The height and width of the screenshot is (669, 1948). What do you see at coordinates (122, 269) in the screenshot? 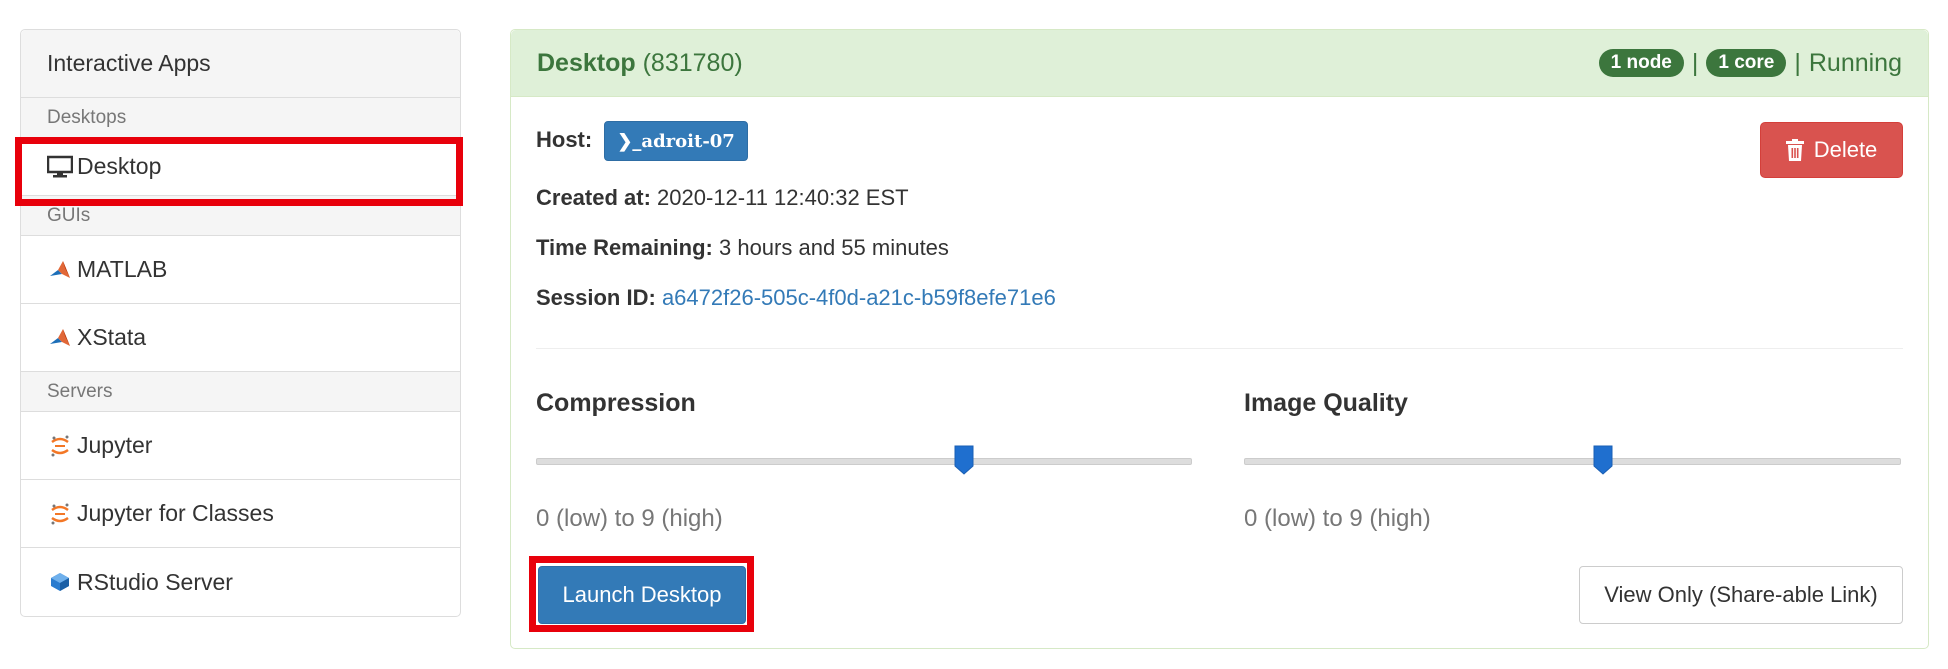
I see `sidebar-item-label: MATLAB` at bounding box center [122, 269].